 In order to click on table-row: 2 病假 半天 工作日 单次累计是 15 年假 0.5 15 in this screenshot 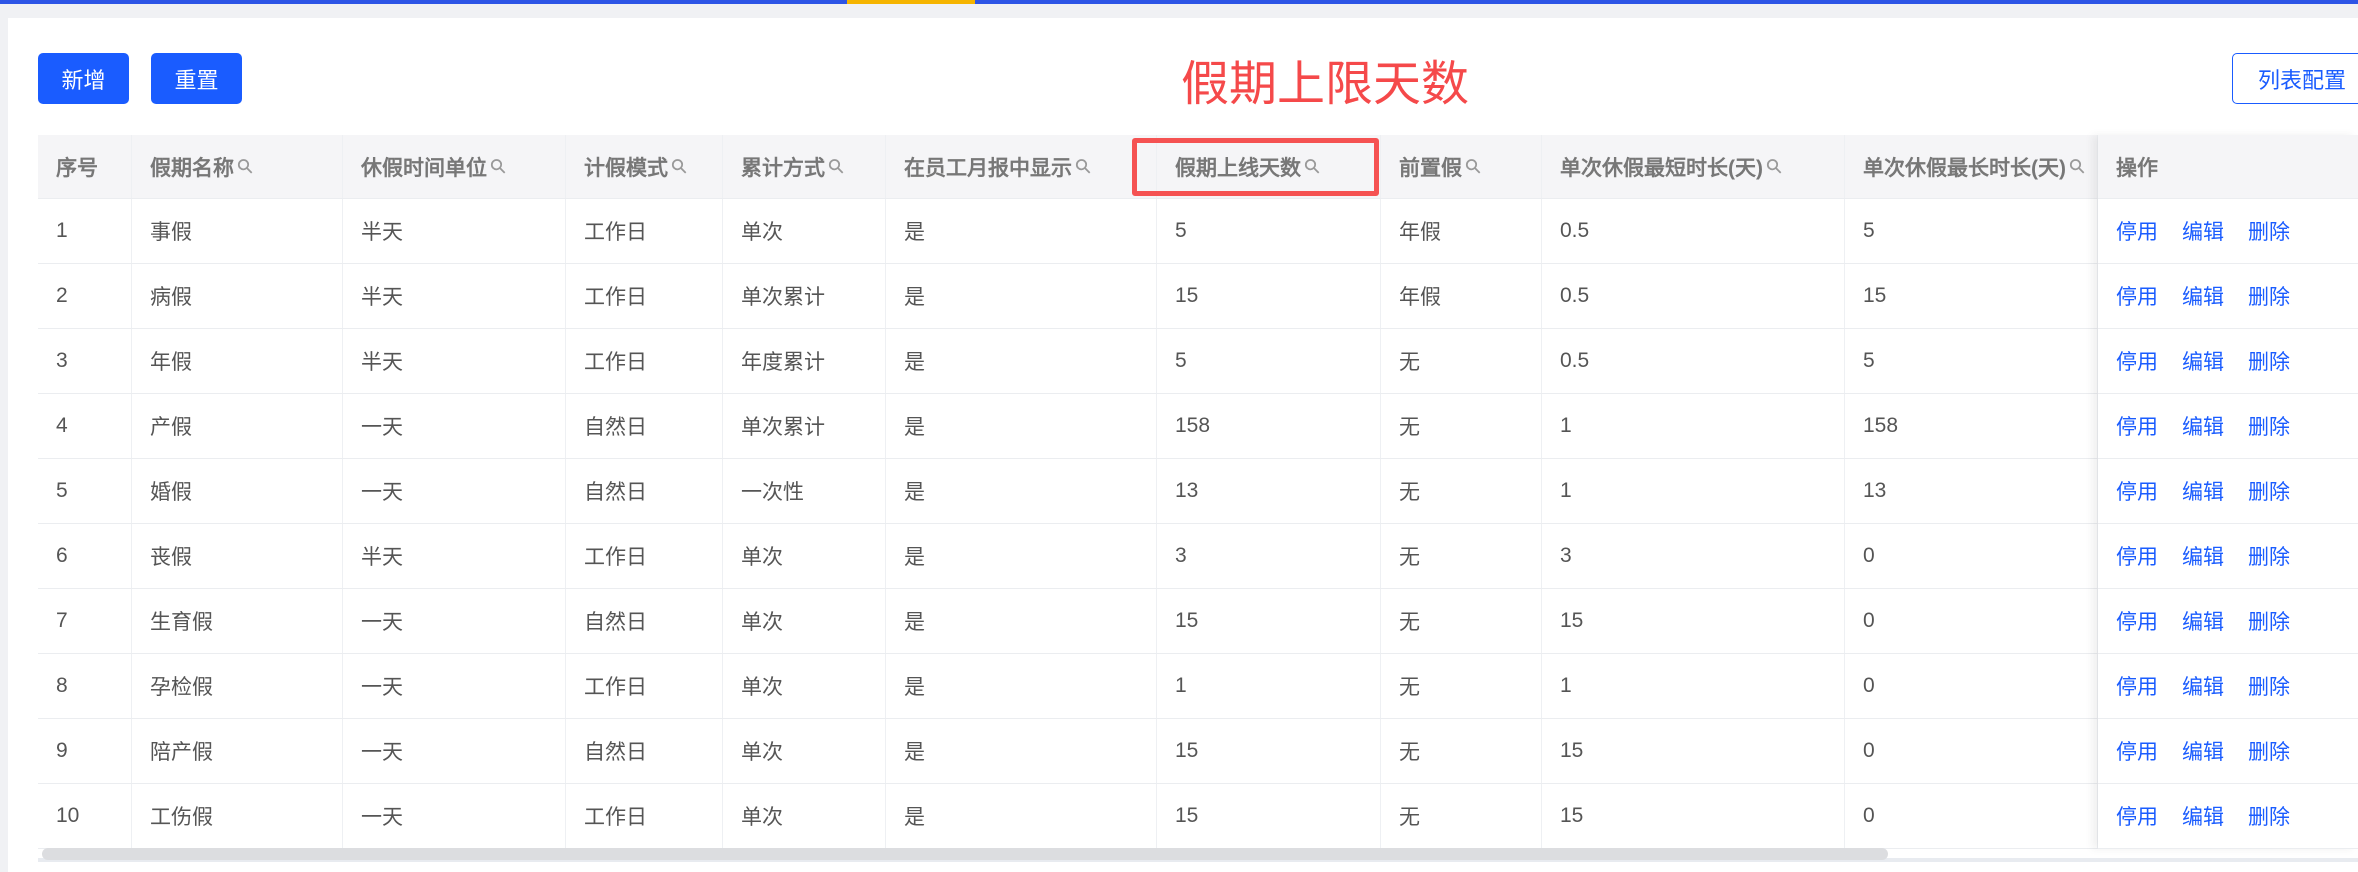, I will do `click(1198, 296)`.